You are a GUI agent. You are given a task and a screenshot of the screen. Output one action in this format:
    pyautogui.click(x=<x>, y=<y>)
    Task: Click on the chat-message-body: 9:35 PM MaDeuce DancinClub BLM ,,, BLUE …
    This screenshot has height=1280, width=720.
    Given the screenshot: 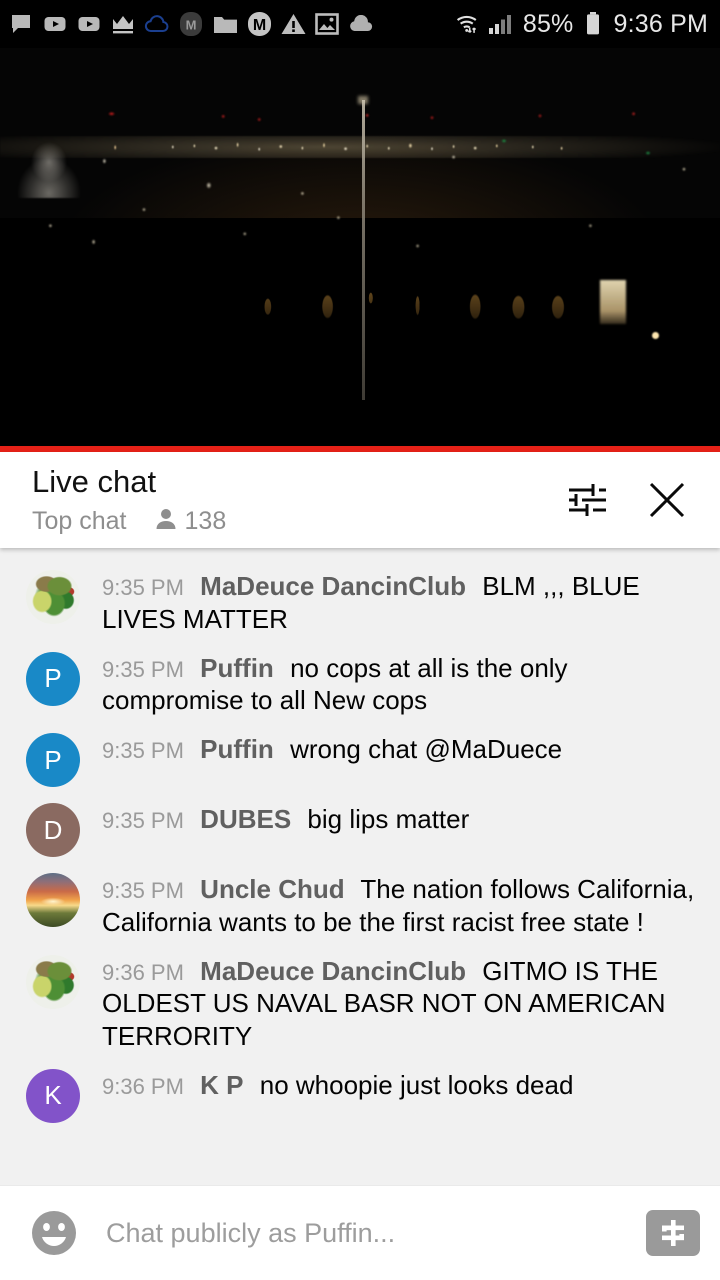 What is the action you would take?
    pyautogui.click(x=402, y=603)
    